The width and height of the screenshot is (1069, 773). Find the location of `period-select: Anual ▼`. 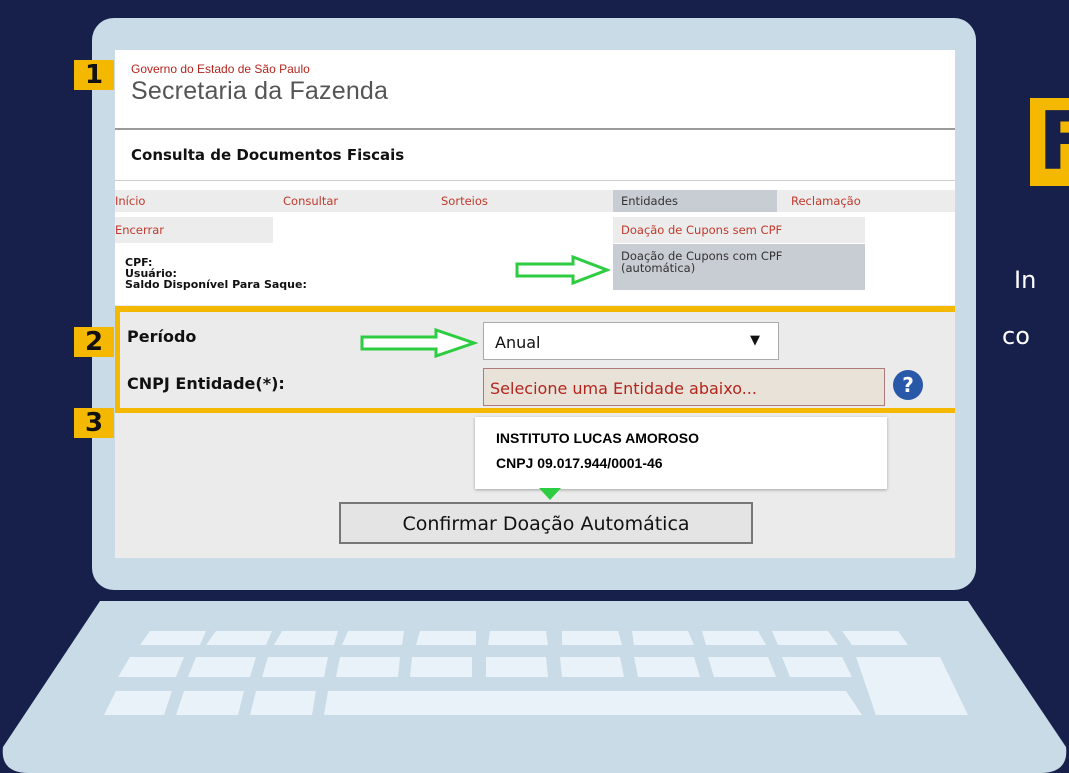

period-select: Anual ▼ is located at coordinates (631, 341).